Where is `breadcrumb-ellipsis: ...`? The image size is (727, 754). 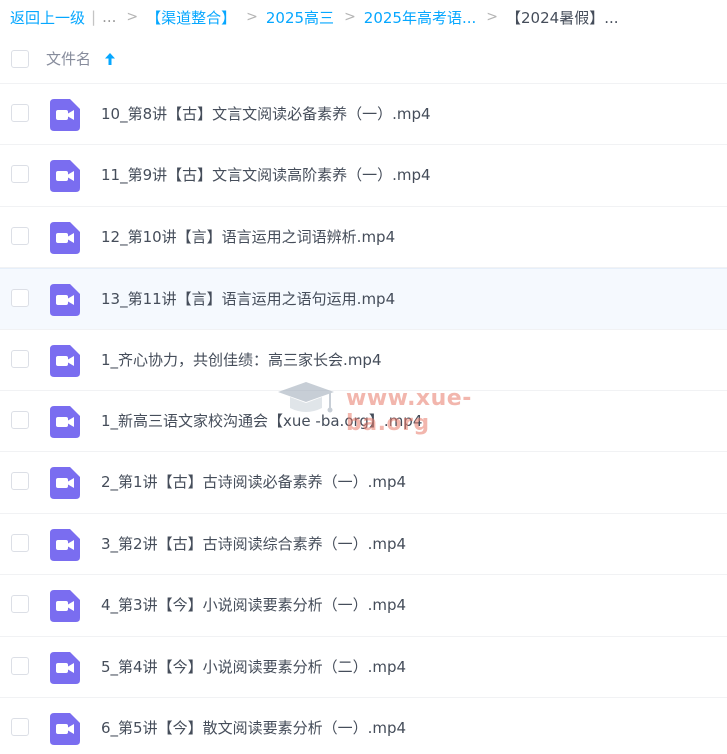
breadcrumb-ellipsis: ... is located at coordinates (109, 17).